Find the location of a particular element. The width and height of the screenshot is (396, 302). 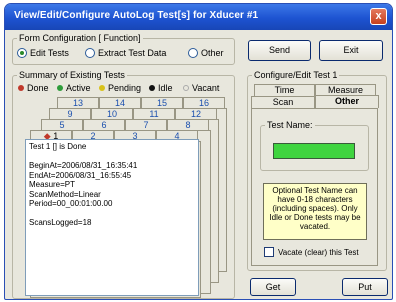

tab-test-13: 13 is located at coordinates (78, 102).